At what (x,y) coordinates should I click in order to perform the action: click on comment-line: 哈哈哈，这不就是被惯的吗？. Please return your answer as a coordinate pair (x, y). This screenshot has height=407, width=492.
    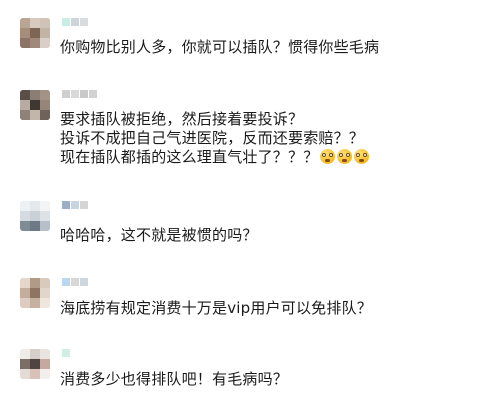
    Looking at the image, I should click on (159, 235).